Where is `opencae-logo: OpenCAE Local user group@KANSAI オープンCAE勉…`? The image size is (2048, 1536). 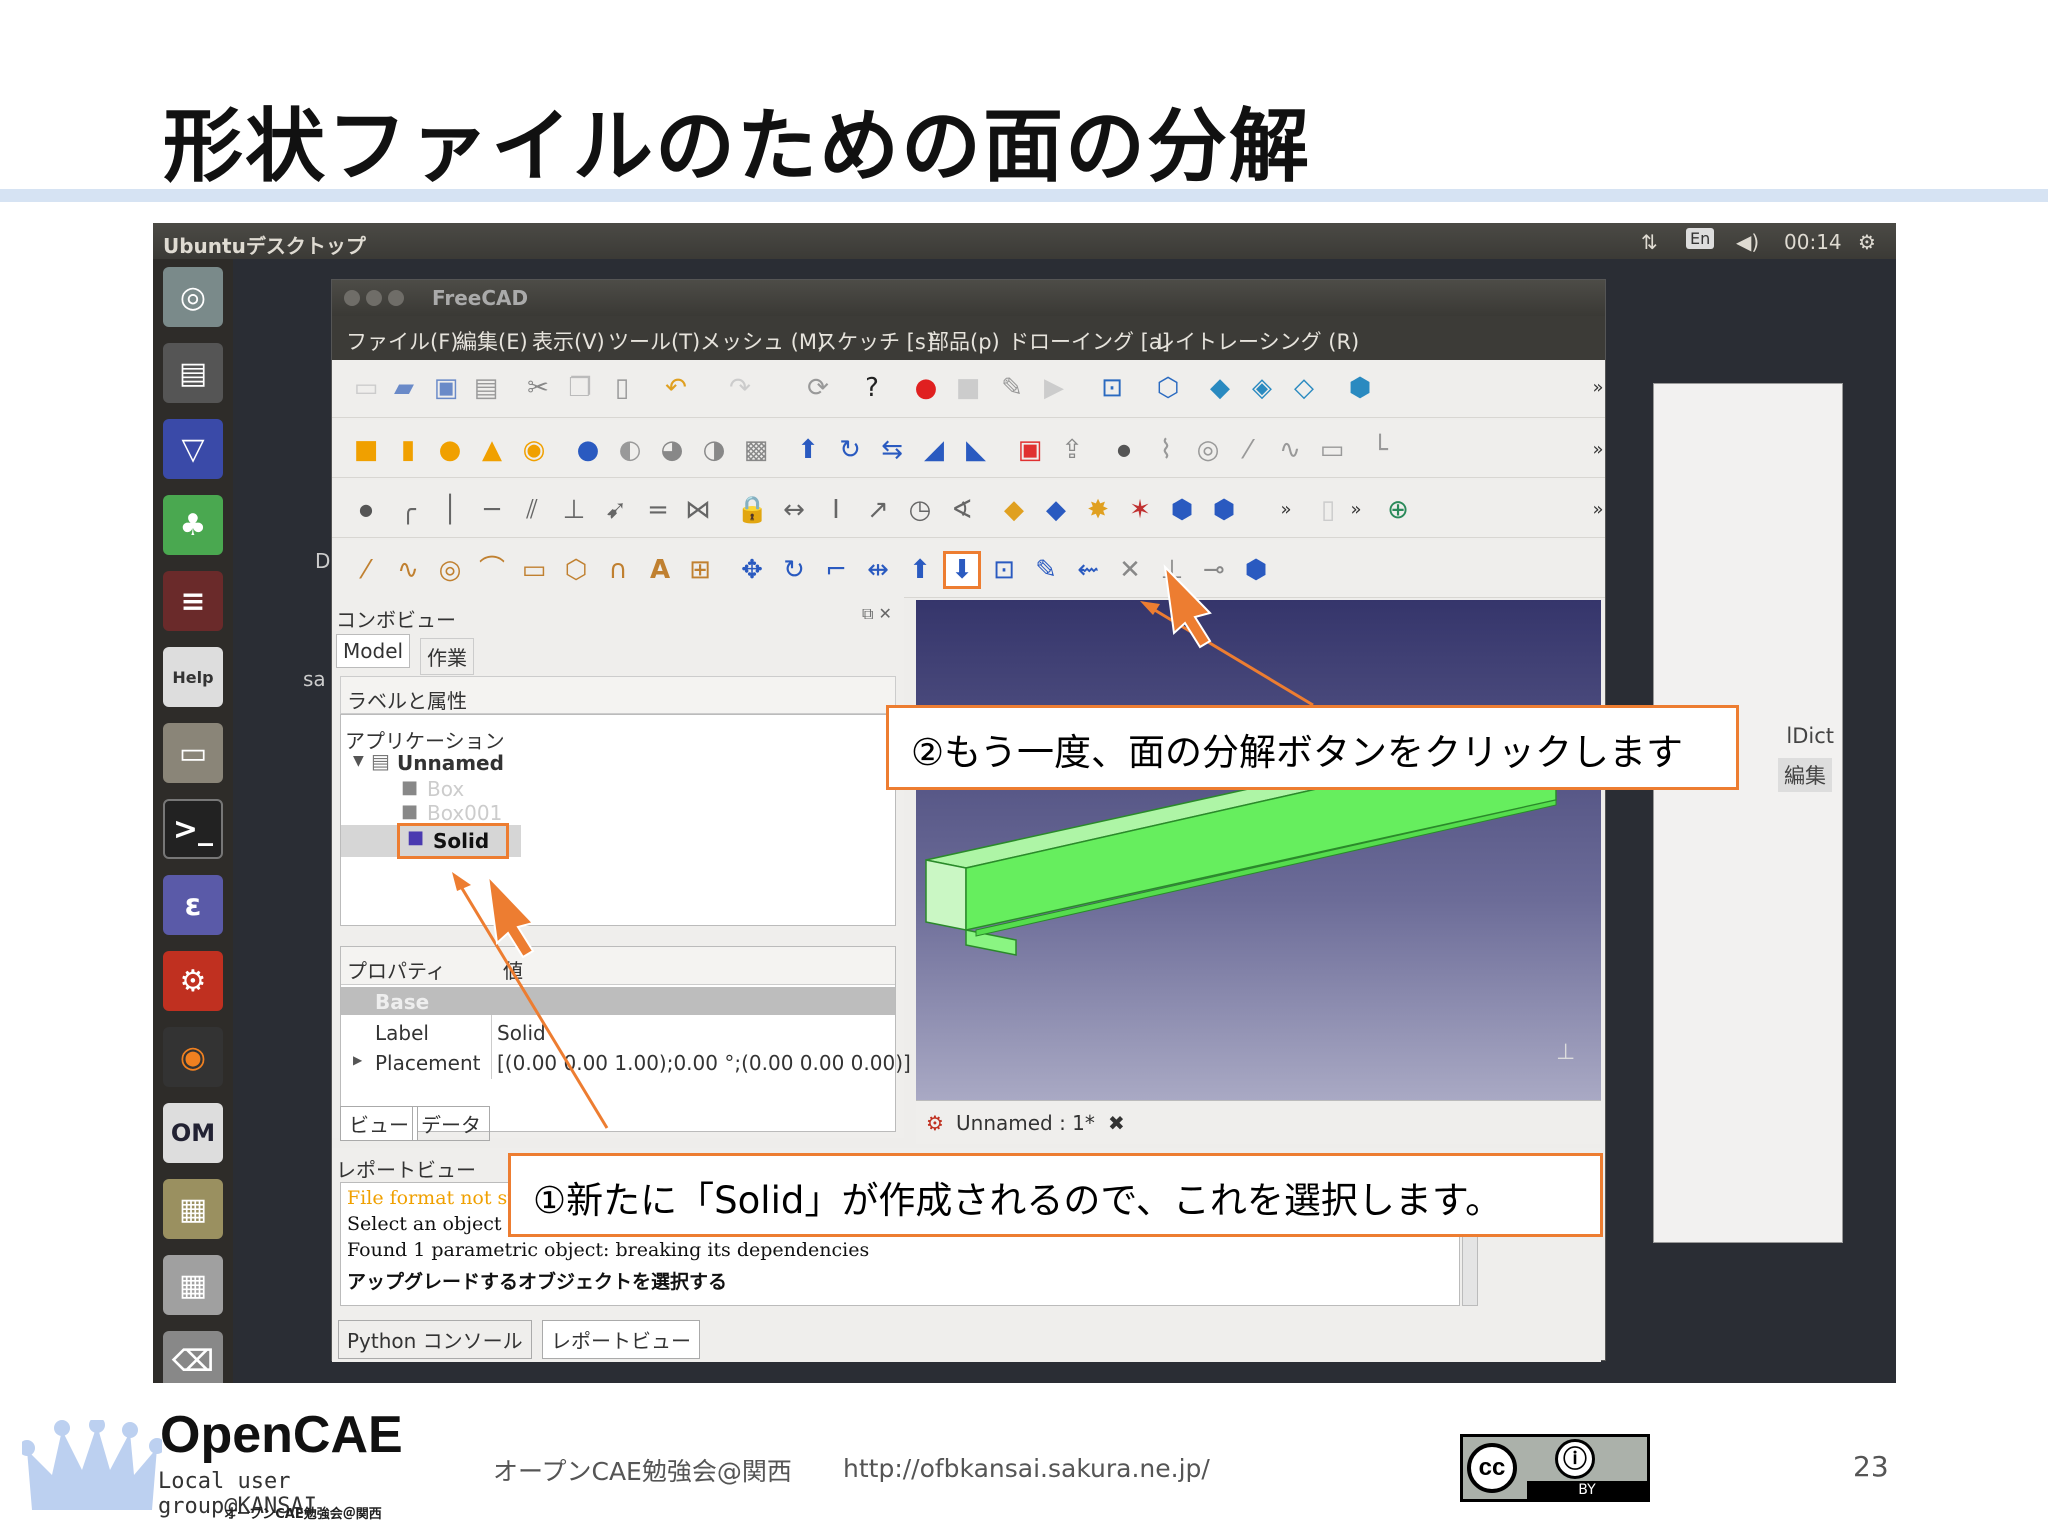 opencae-logo: OpenCAE Local user group@KANSAI オープンCAE勉… is located at coordinates (242, 1467).